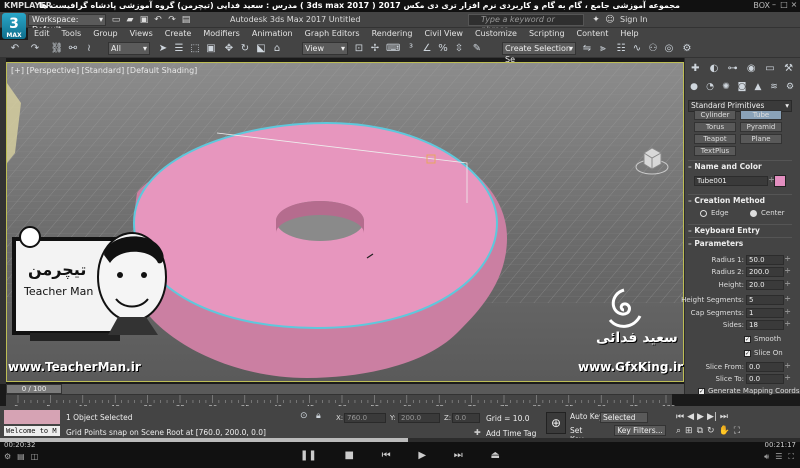 The width and height of the screenshot is (800, 468). I want to click on settings-icon: ⚙, so click(7, 456).